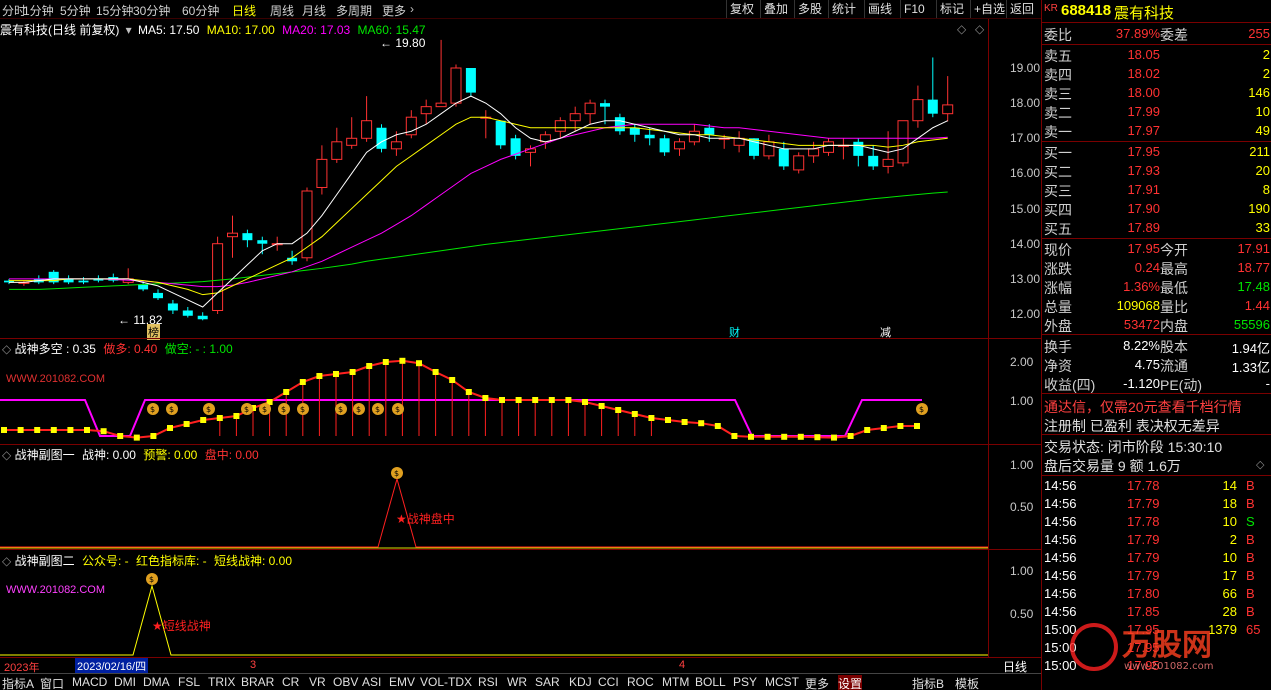  What do you see at coordinates (290, 682) in the screenshot?
I see `indicator-tab: CR` at bounding box center [290, 682].